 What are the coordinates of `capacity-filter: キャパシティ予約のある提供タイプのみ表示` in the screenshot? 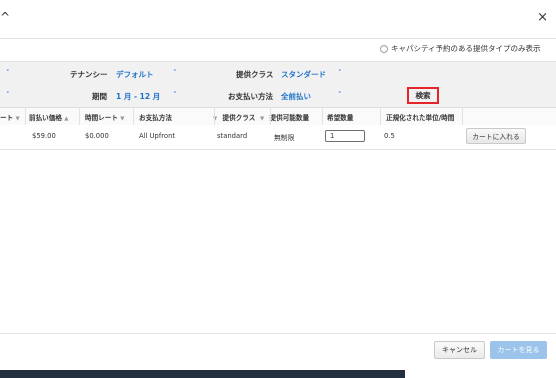 It's located at (460, 48).